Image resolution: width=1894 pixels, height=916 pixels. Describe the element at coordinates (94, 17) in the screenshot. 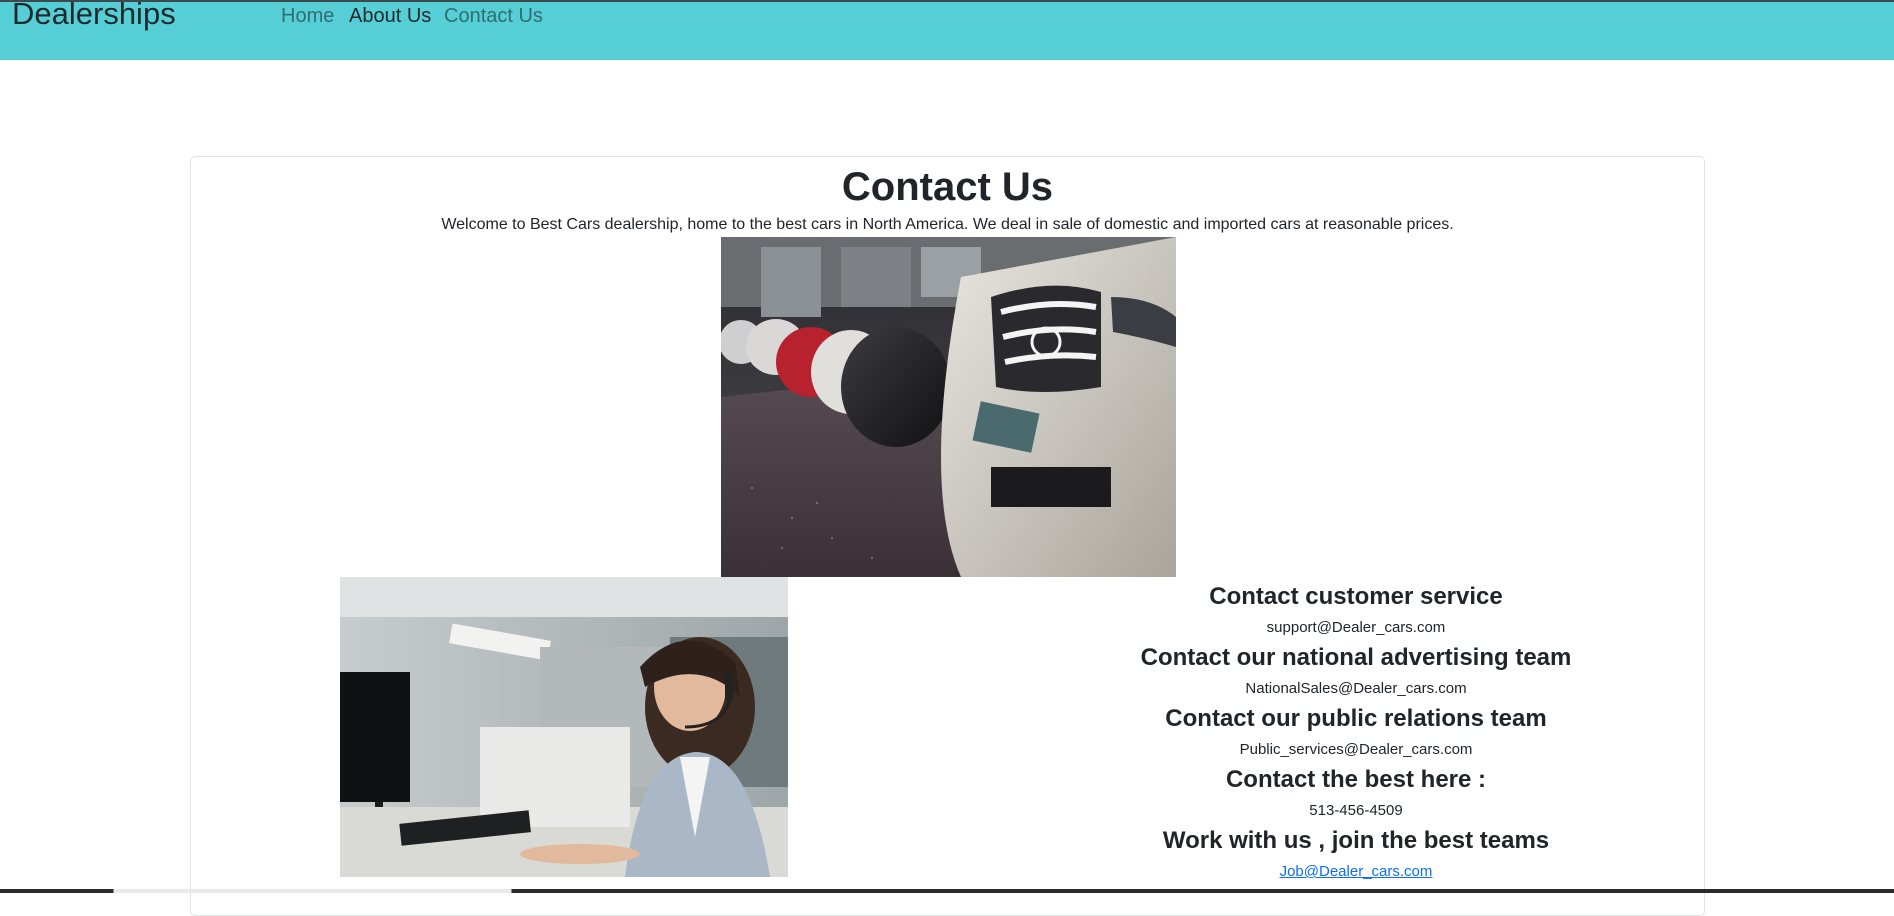

I see `brand-logo: Dealerships` at that location.